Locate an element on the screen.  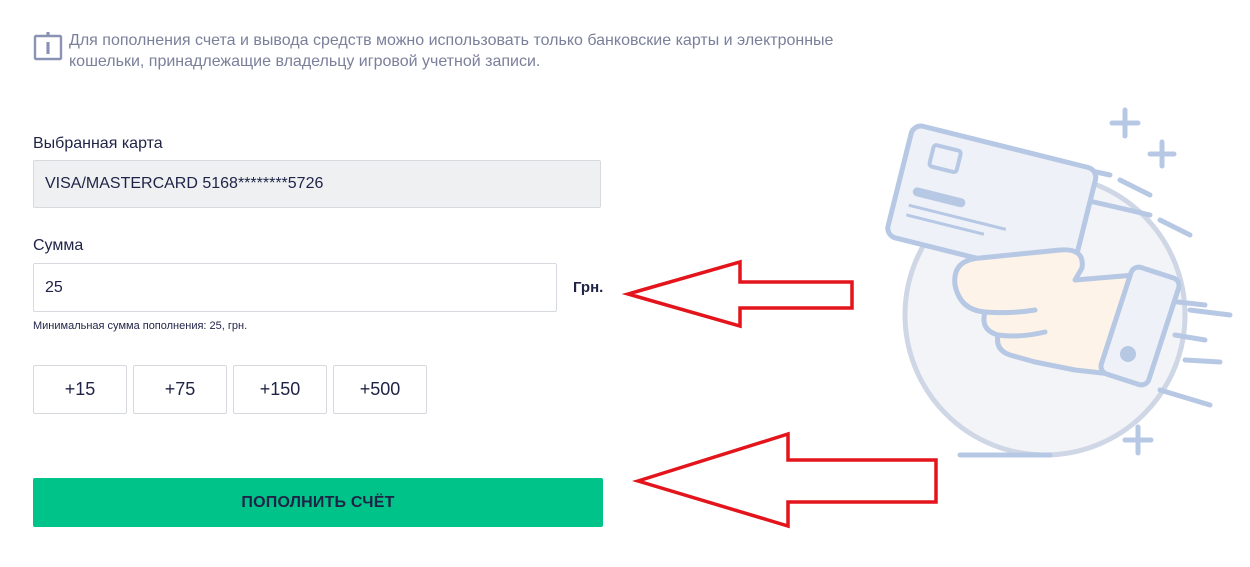
min-amount-hint: Минимальная сумма пополнения: 25, грн. is located at coordinates (140, 326).